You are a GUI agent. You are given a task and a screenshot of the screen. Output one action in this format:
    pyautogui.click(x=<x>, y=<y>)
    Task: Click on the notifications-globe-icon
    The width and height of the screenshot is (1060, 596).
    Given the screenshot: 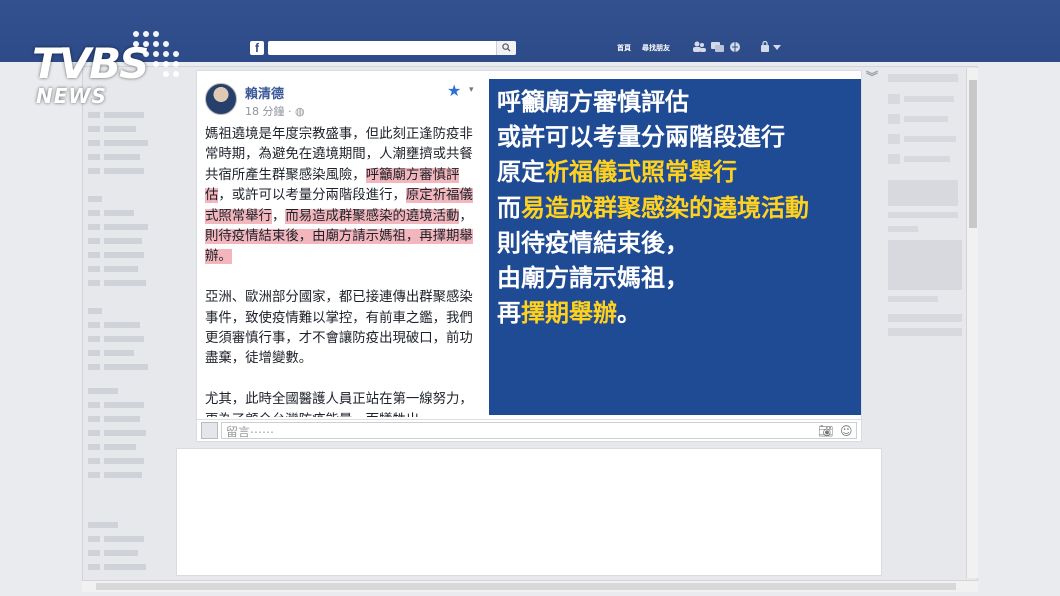 What is the action you would take?
    pyautogui.click(x=735, y=47)
    